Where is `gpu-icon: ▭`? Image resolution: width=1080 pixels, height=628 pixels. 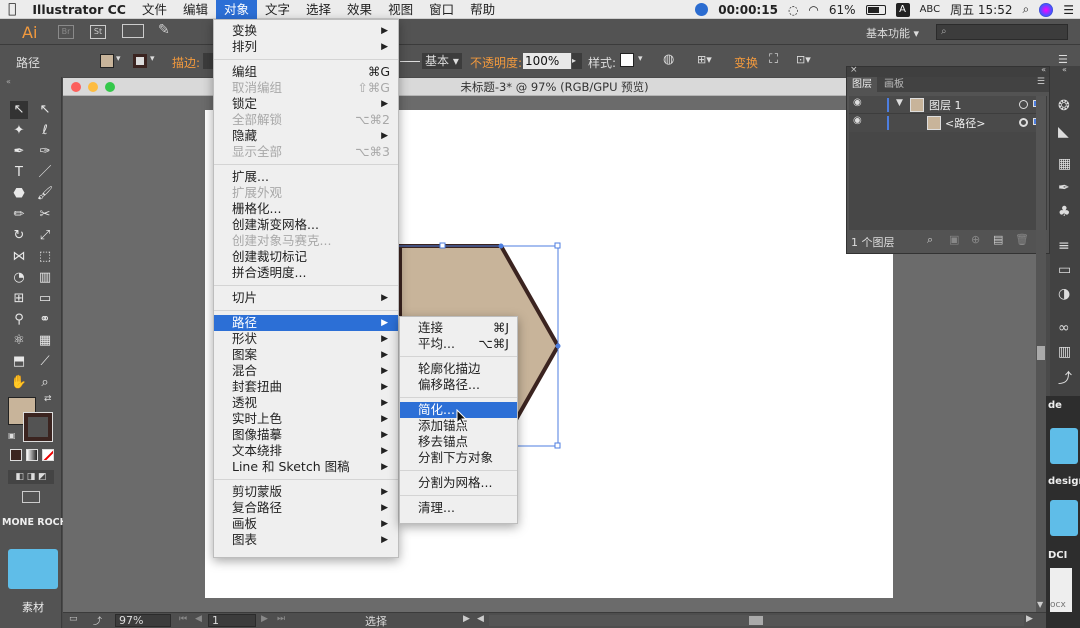 gpu-icon: ▭ is located at coordinates (73, 619).